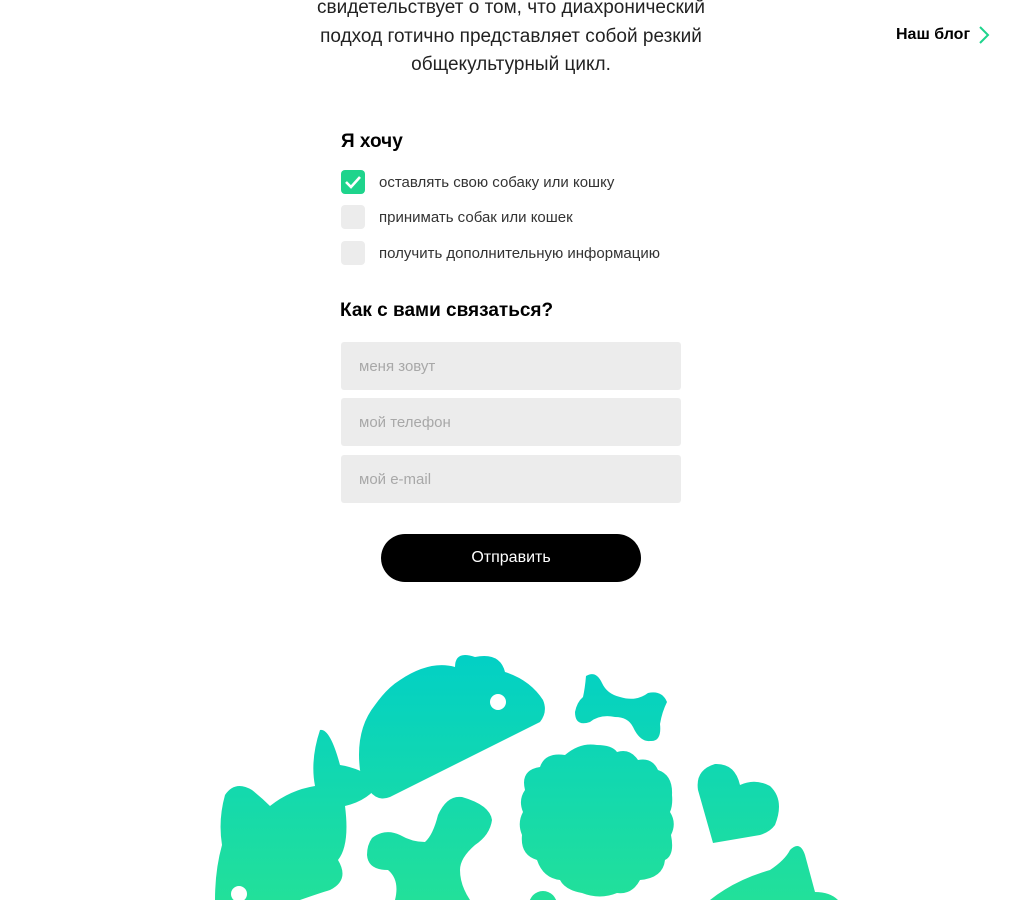 The image size is (1024, 900). What do you see at coordinates (774, 873) in the screenshot?
I see `fish-tail-icon` at bounding box center [774, 873].